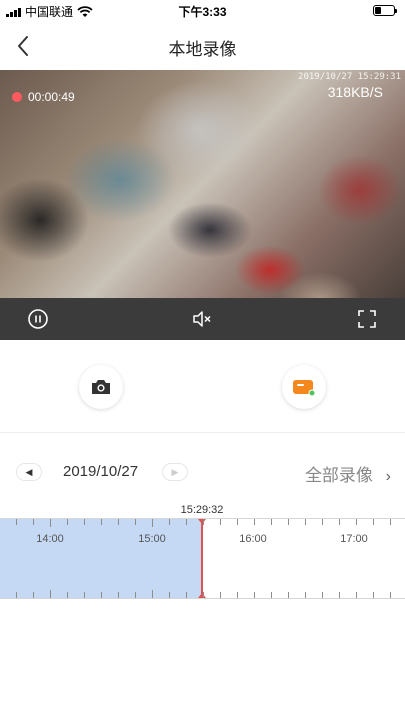  I want to click on video-timestamp: 2019/10/27 15:29:31, so click(349, 77).